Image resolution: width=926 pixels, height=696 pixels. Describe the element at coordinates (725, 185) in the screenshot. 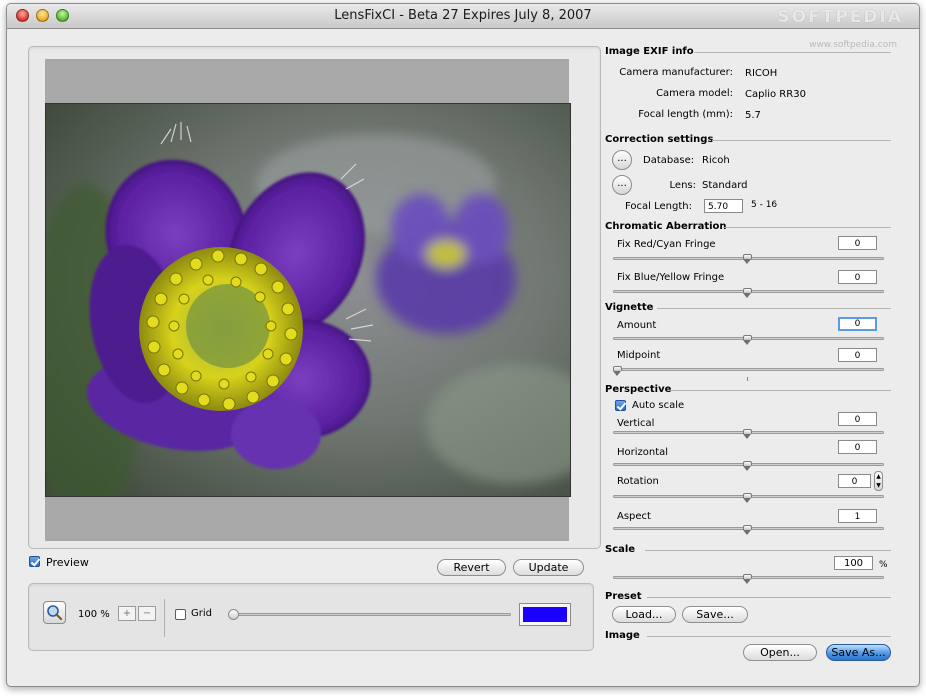

I see `lens-value: Standard` at that location.